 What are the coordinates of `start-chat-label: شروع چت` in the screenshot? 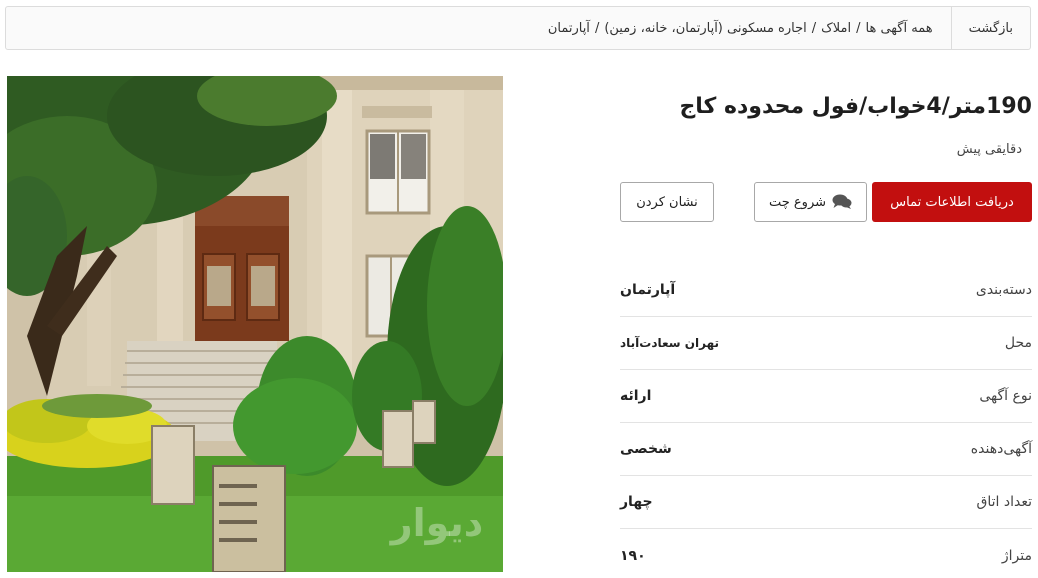 It's located at (797, 202).